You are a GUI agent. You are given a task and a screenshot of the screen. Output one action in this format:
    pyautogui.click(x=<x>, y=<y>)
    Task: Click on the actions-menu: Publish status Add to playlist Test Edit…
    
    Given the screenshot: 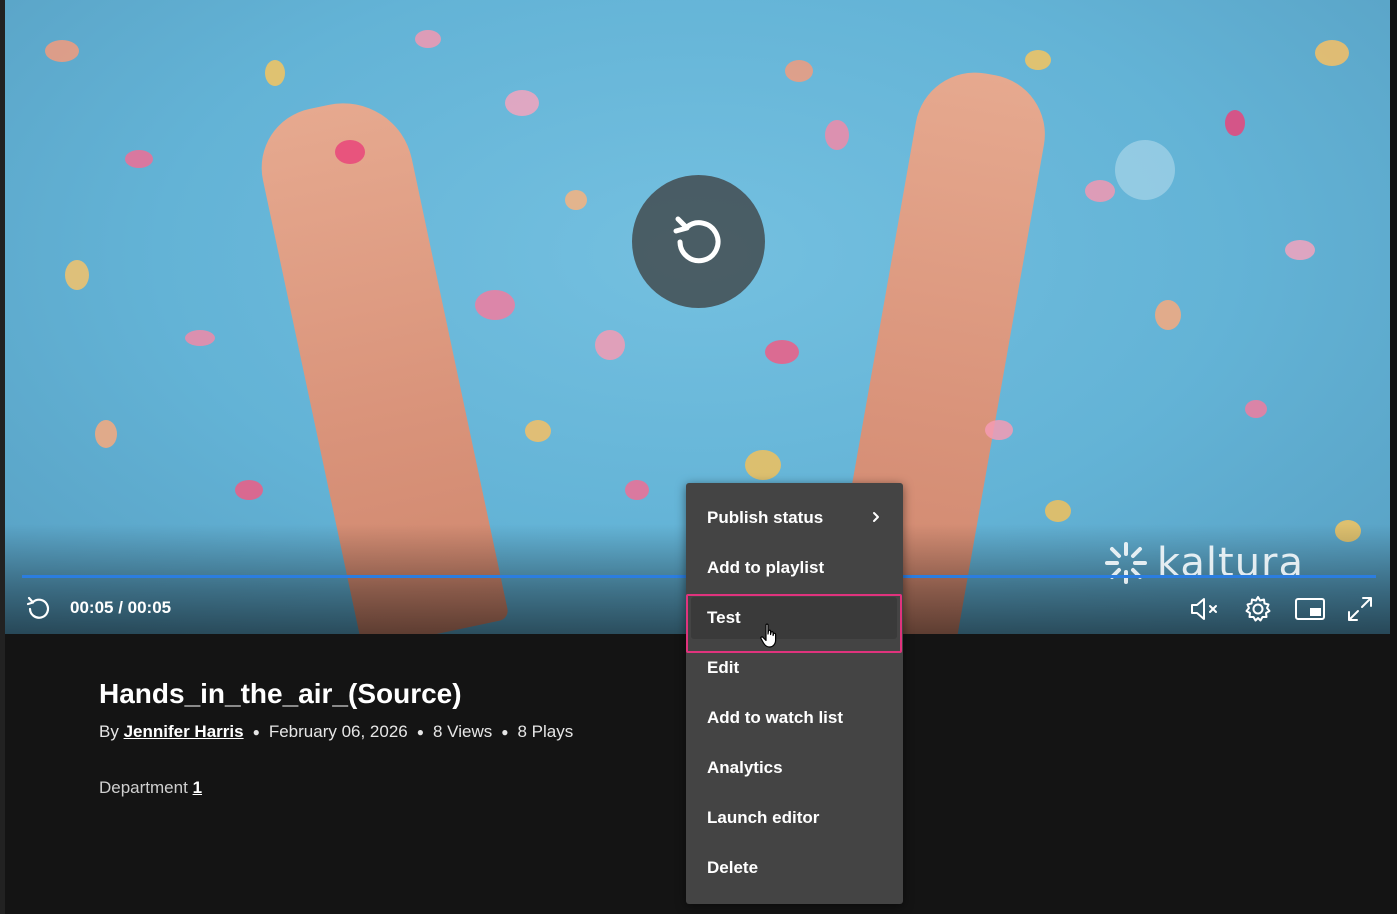 What is the action you would take?
    pyautogui.click(x=794, y=693)
    